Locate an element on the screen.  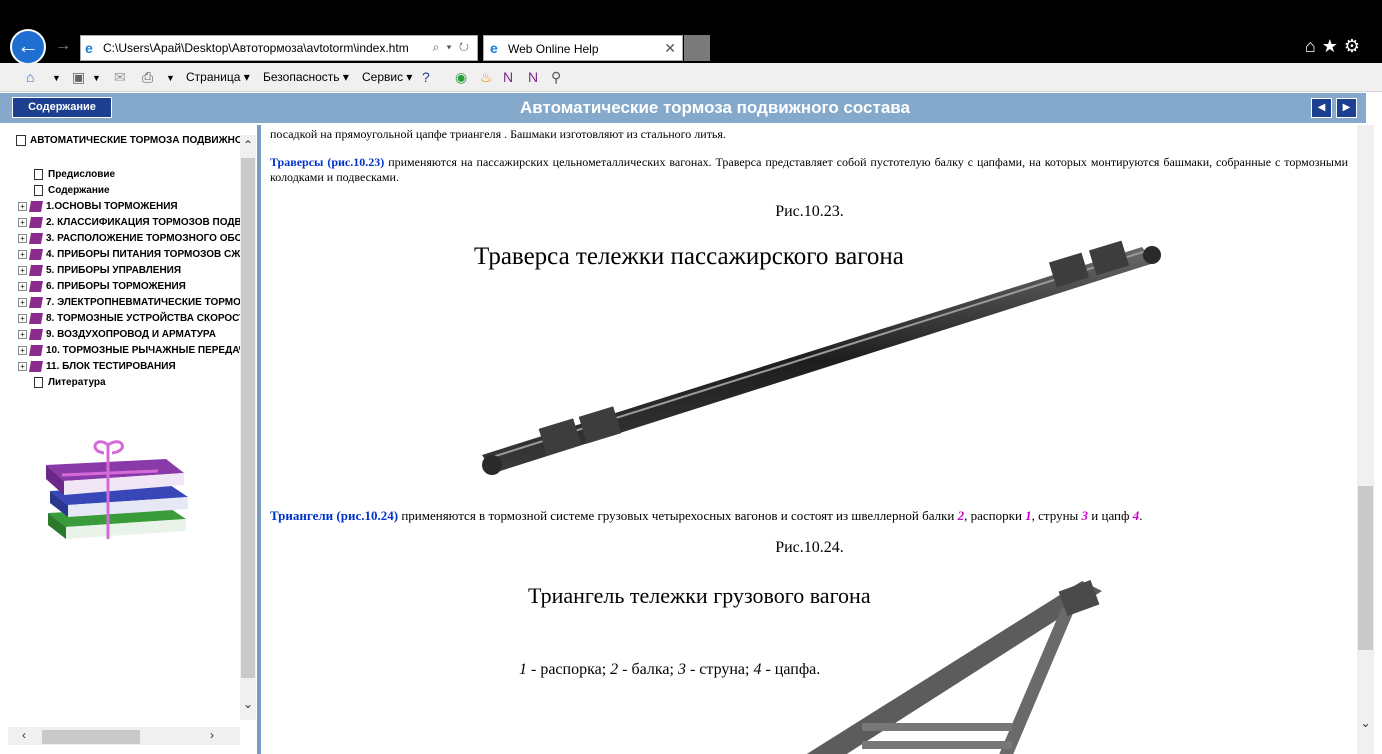
arrow-right-icon: → is located at coordinates (63, 45).